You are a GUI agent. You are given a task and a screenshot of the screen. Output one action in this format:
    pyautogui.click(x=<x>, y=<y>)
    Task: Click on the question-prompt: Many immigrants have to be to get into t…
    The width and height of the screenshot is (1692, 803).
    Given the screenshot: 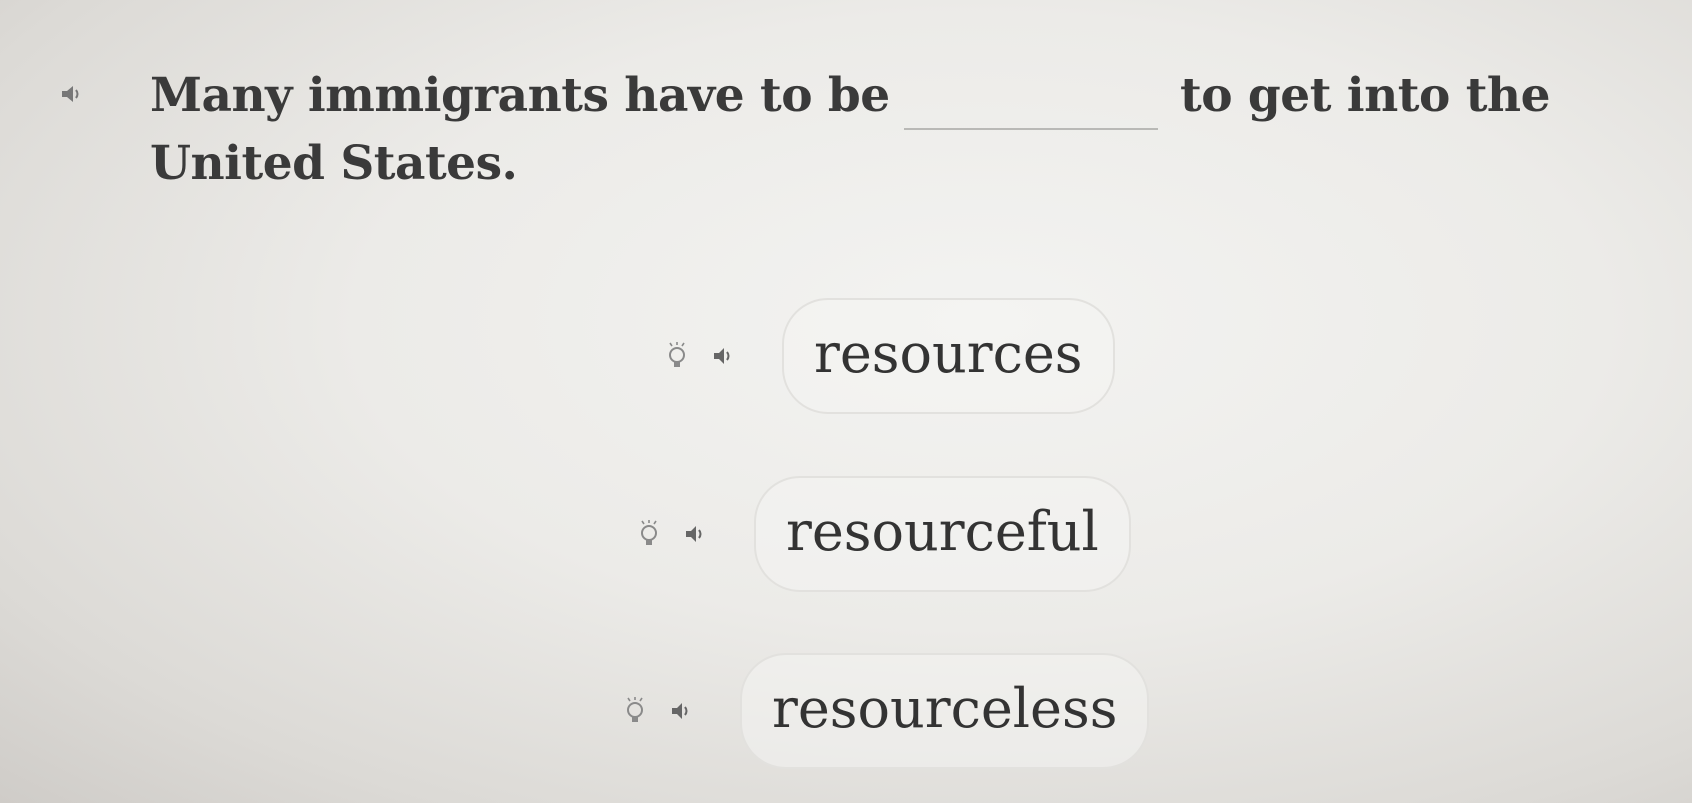 What is the action you would take?
    pyautogui.click(x=850, y=130)
    